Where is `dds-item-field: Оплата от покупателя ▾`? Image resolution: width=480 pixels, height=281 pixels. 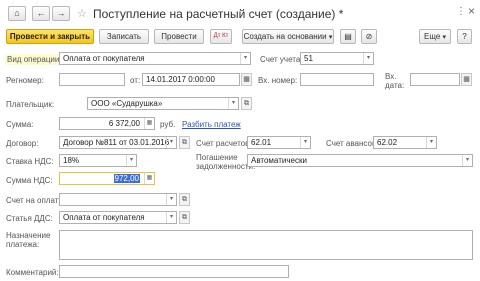 dds-item-field: Оплата от покупателя ▾ is located at coordinates (118, 217).